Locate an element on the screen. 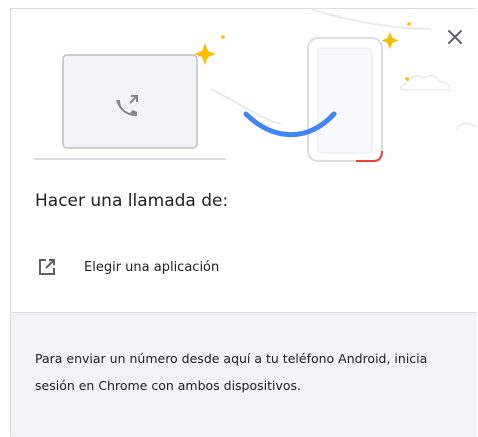  choose-app-button: Elegir una aplicación is located at coordinates (127, 267).